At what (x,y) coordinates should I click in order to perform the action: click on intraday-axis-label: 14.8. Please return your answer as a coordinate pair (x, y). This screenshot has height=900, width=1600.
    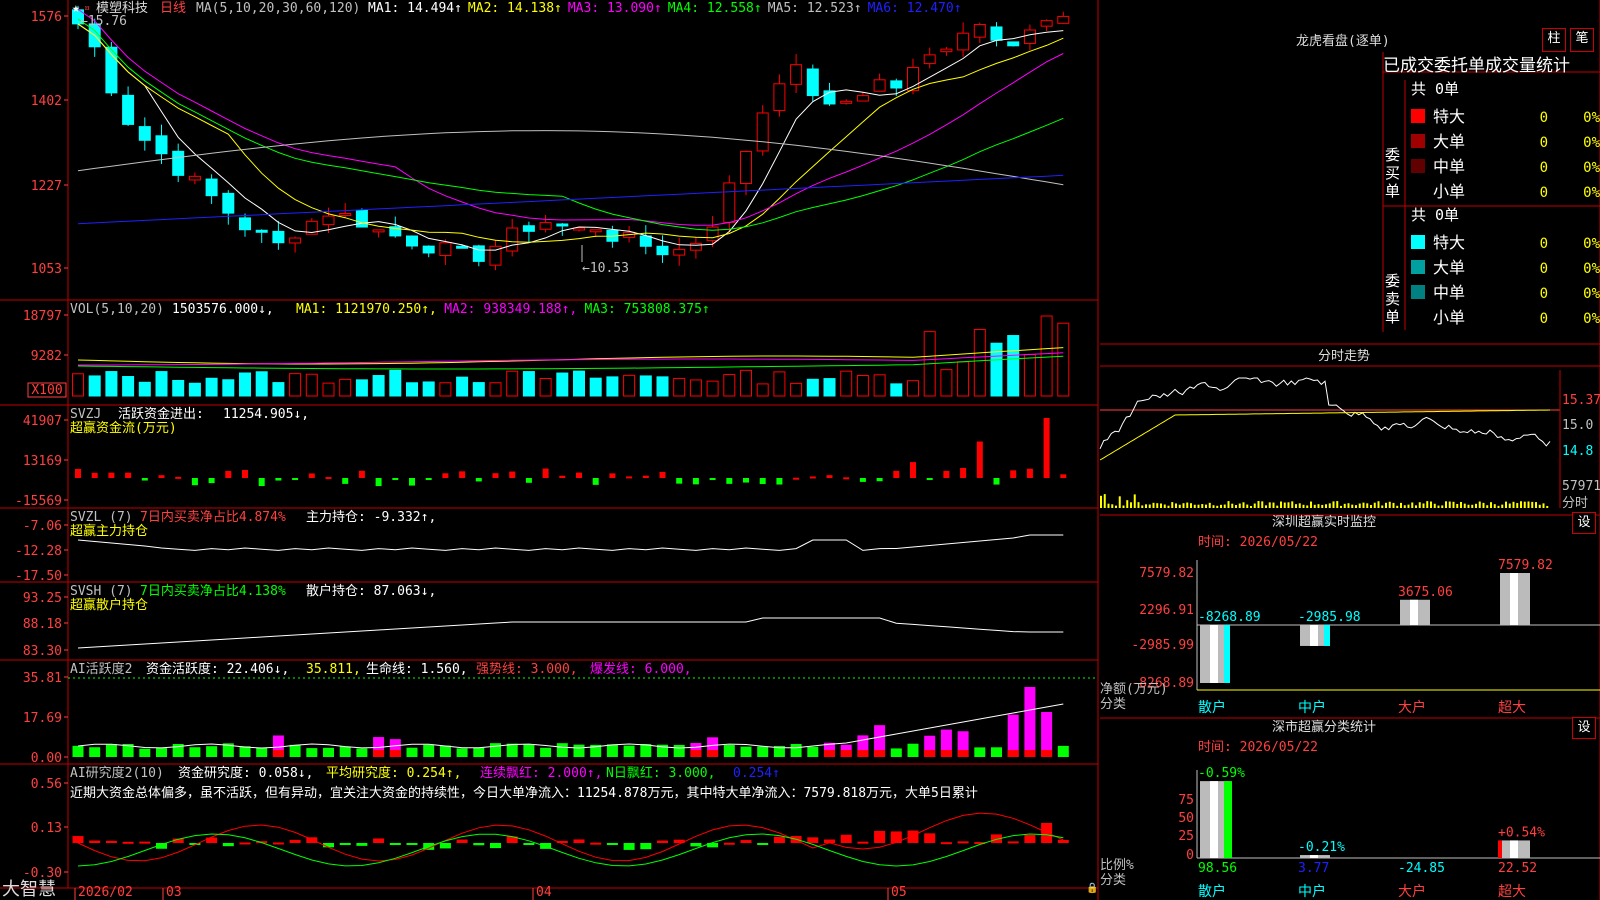
    Looking at the image, I should click on (1577, 451).